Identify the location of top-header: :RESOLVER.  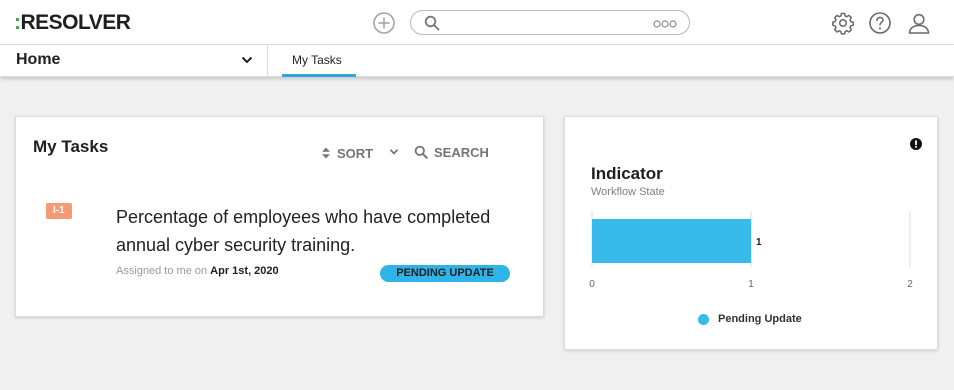
(477, 22).